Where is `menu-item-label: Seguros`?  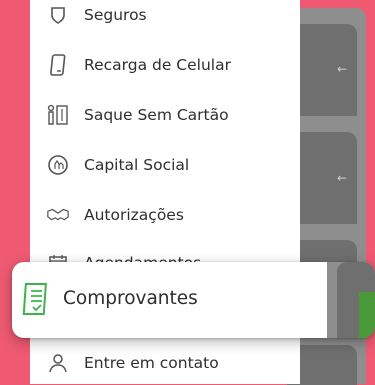
menu-item-label: Seguros is located at coordinates (115, 15).